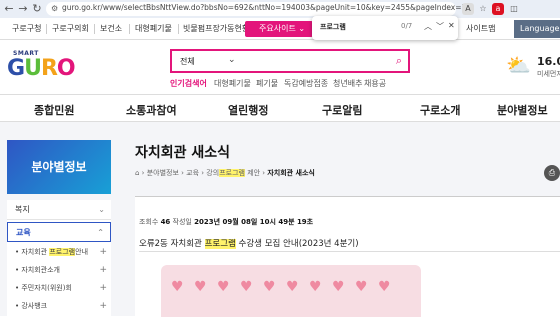 This screenshot has width=560, height=317. Describe the element at coordinates (451, 25) in the screenshot. I see `find-close-icon: ✕` at that location.